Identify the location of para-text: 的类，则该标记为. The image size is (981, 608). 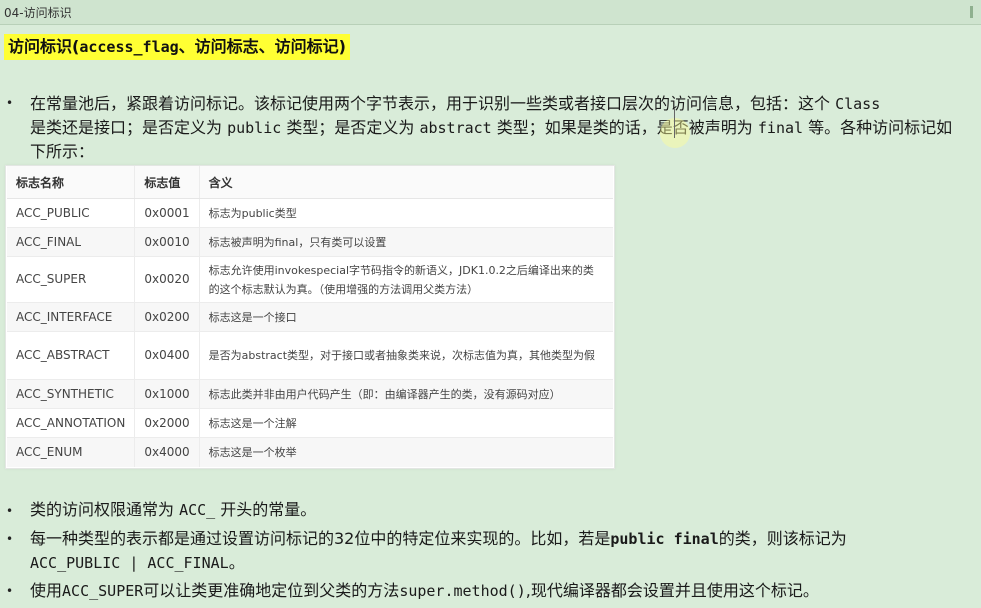
(782, 538).